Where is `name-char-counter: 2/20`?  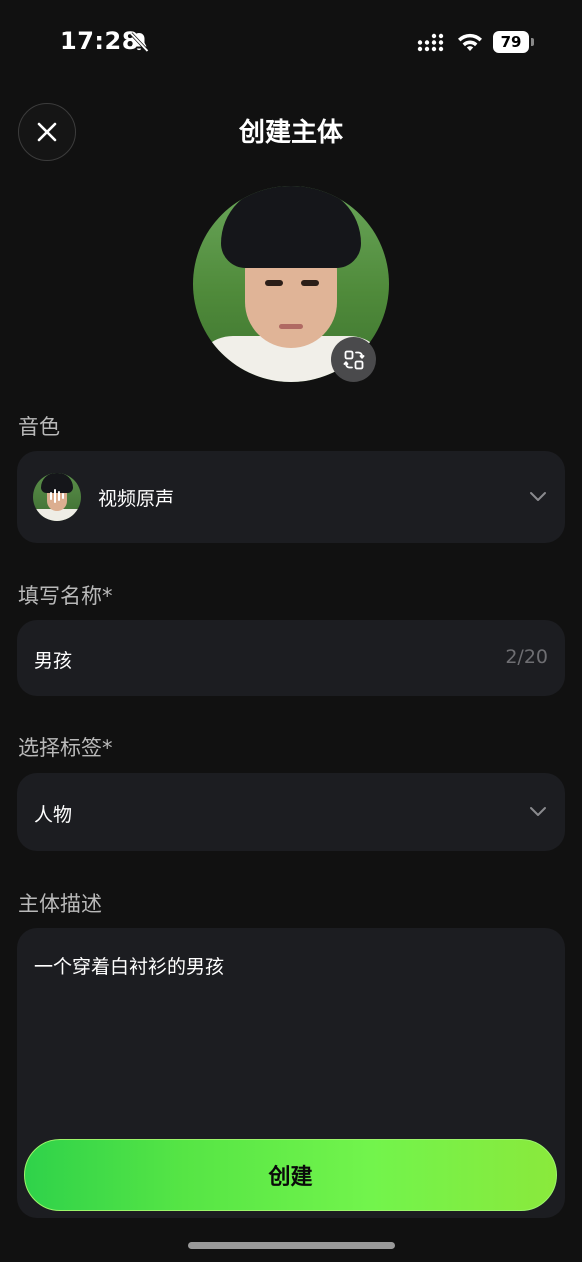 name-char-counter: 2/20 is located at coordinates (526, 657).